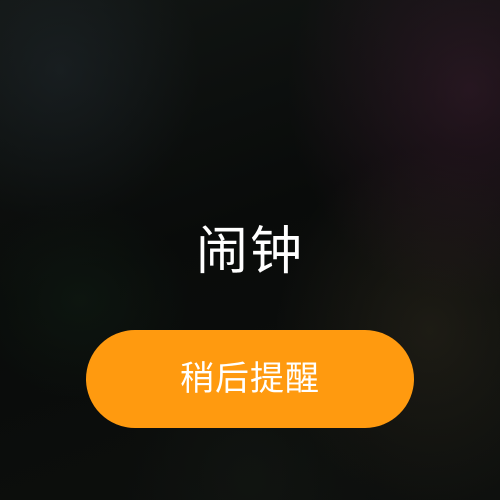 The height and width of the screenshot is (500, 500). I want to click on snooze-button-label: 稍后提醒, so click(250, 379).